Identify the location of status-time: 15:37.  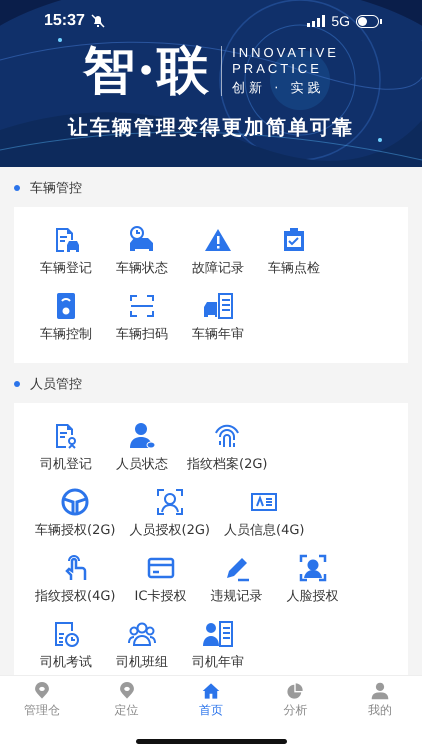
(64, 21).